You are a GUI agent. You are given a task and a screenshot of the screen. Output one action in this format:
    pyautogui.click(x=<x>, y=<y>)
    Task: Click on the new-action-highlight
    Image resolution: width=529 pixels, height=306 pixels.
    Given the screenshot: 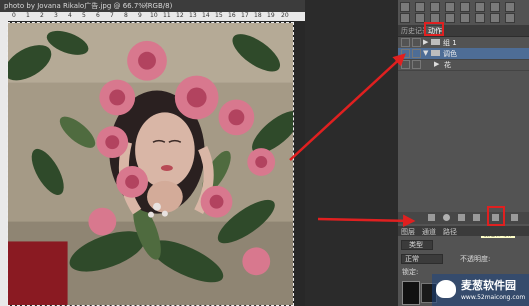 What is the action you would take?
    pyautogui.click(x=496, y=216)
    